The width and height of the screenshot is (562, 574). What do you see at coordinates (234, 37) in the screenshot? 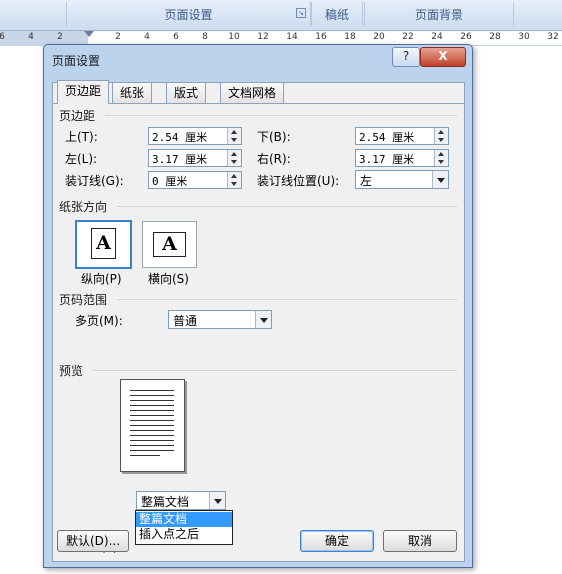
I see `ruler-number: 10` at bounding box center [234, 37].